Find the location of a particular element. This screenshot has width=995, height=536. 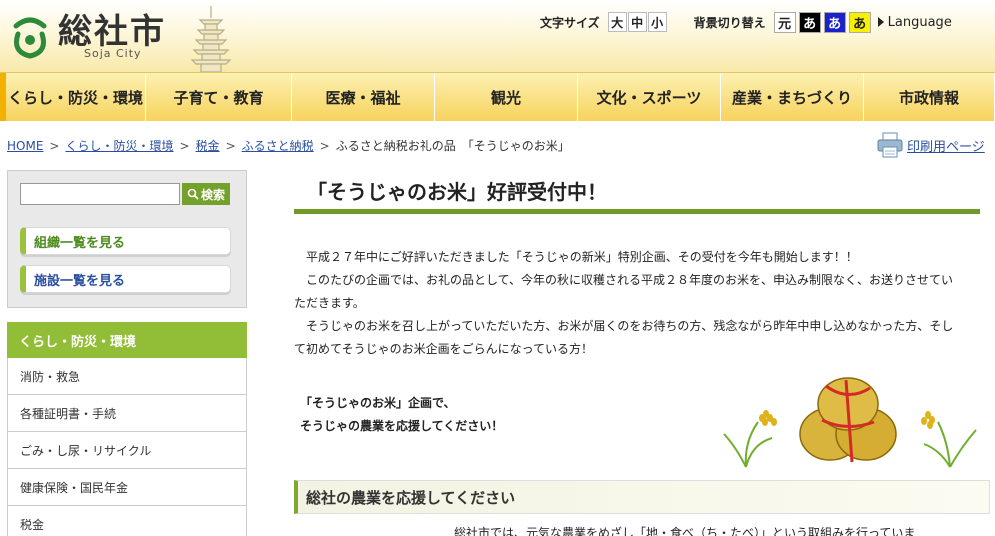

nav-item-living: くらし・防災・環境 is located at coordinates (73, 97).